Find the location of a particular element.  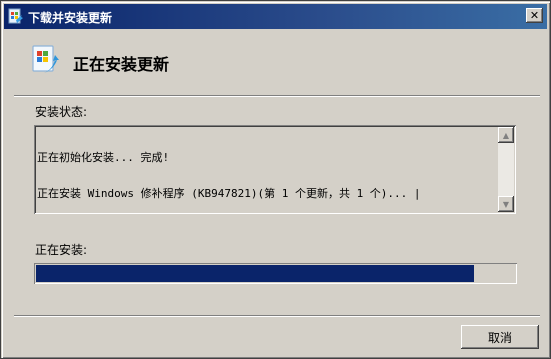

close-button: ✕ is located at coordinates (534, 15).